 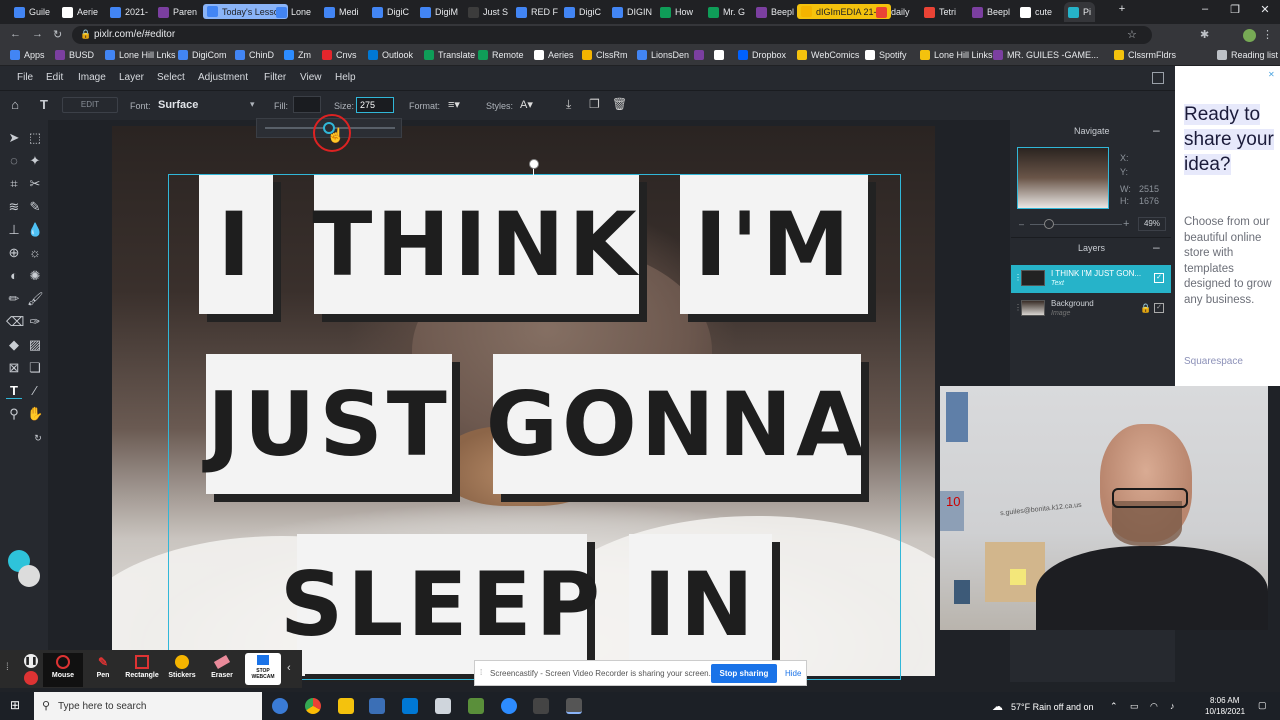 I want to click on bookmark-item: Zm, so click(x=297, y=55).